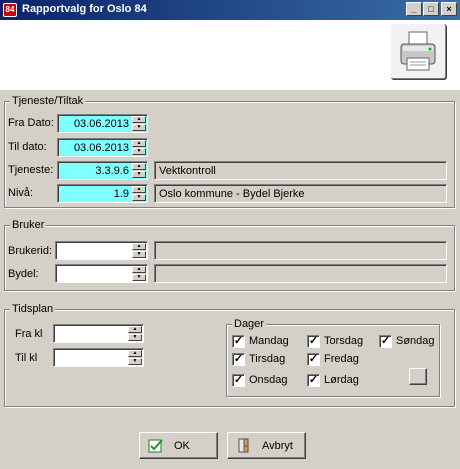 This screenshot has height=469, width=460. I want to click on tidsplan-legend: Tidsplan, so click(33, 309).